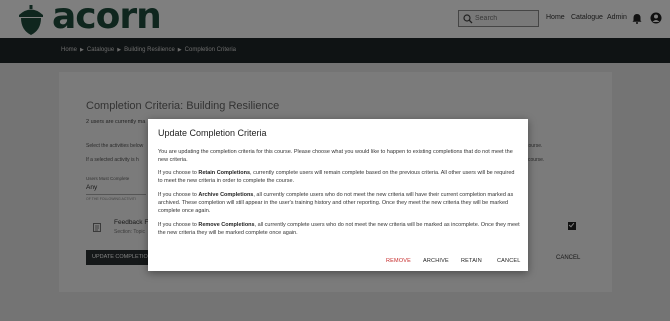 The height and width of the screenshot is (321, 670). What do you see at coordinates (178, 173) in the screenshot?
I see `retain-prefix: If you choose to` at bounding box center [178, 173].